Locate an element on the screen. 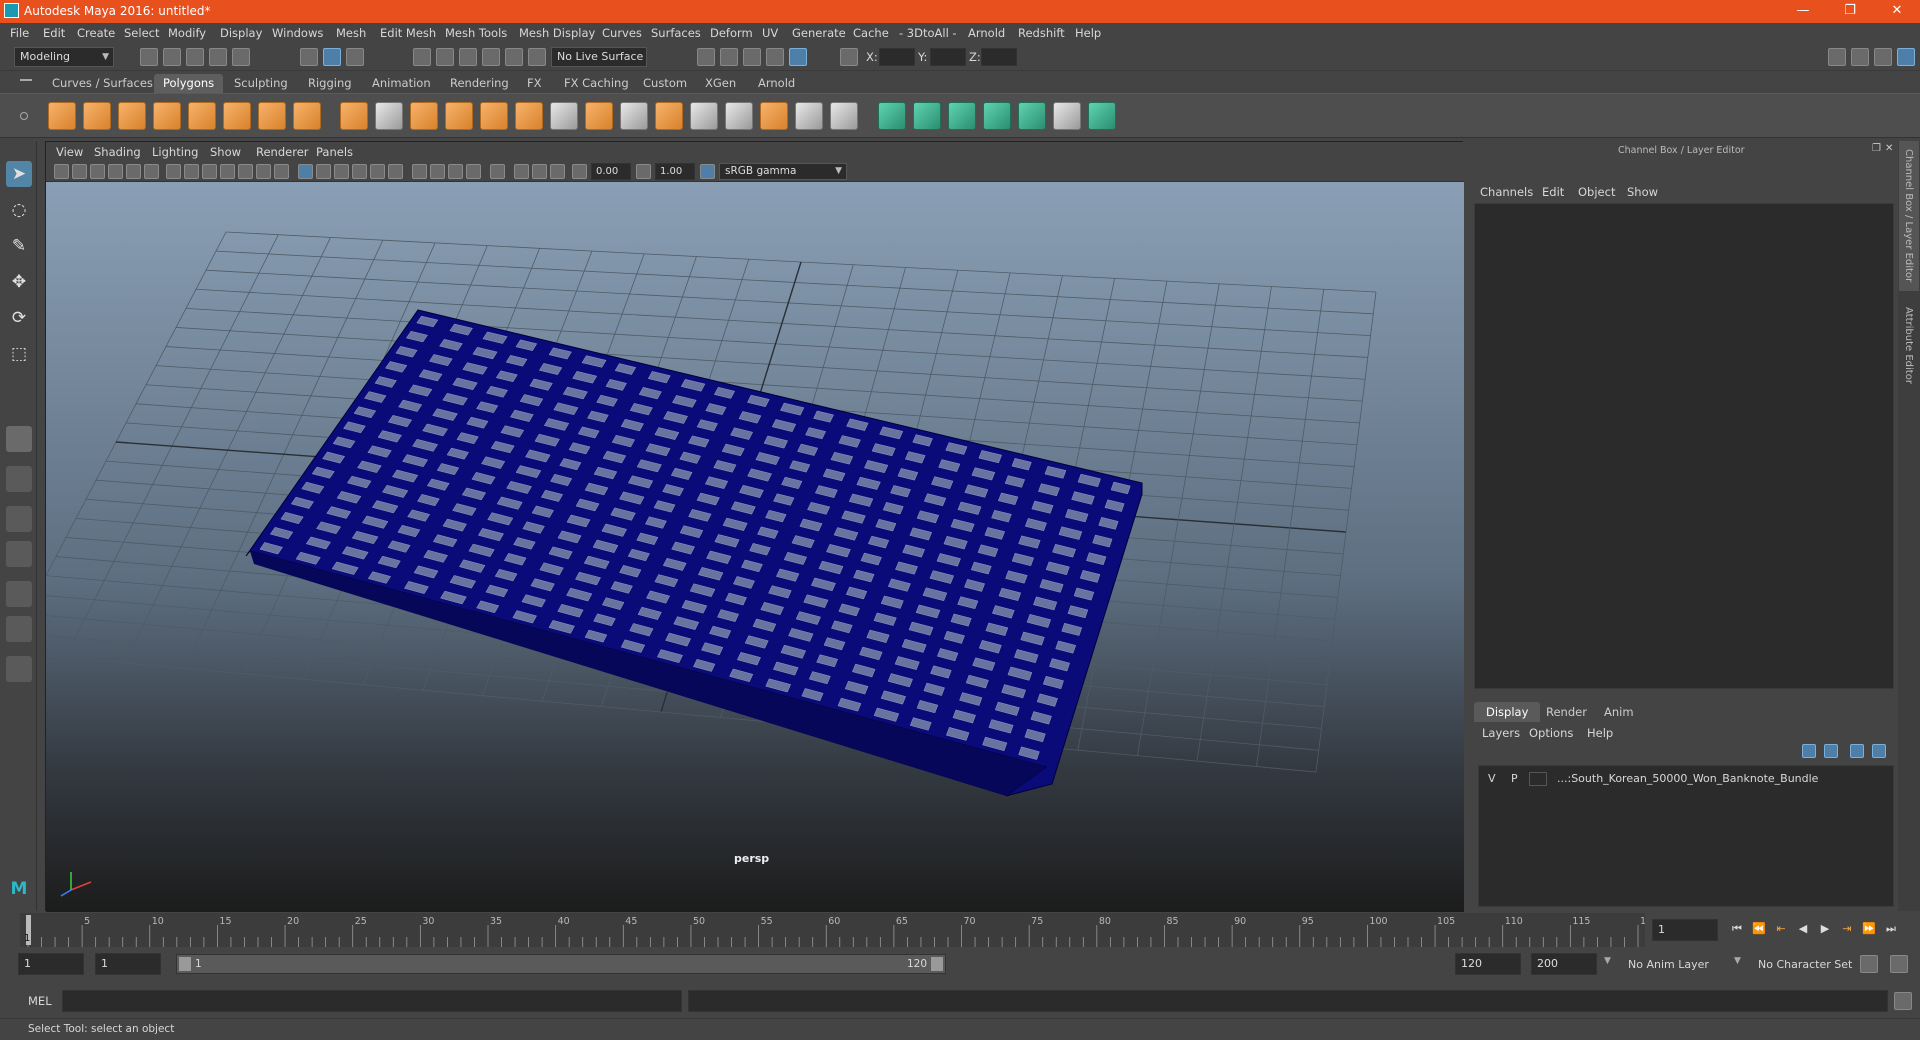 Image resolution: width=1920 pixels, height=1040 pixels. cb-menu-channels: Channels is located at coordinates (1506, 192).